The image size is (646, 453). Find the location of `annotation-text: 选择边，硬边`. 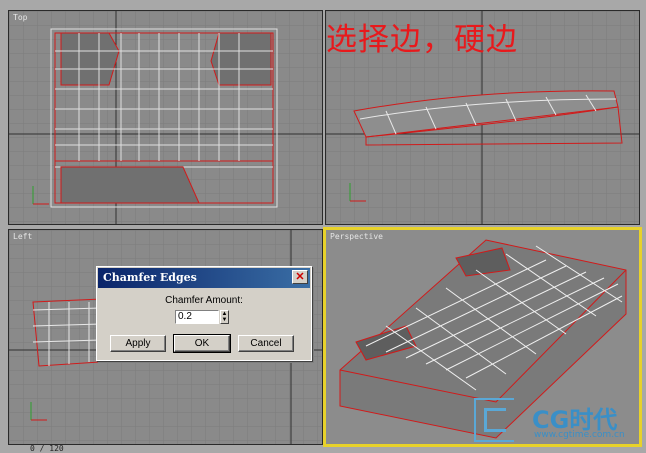

annotation-text: 选择边，硬边 is located at coordinates (422, 40).